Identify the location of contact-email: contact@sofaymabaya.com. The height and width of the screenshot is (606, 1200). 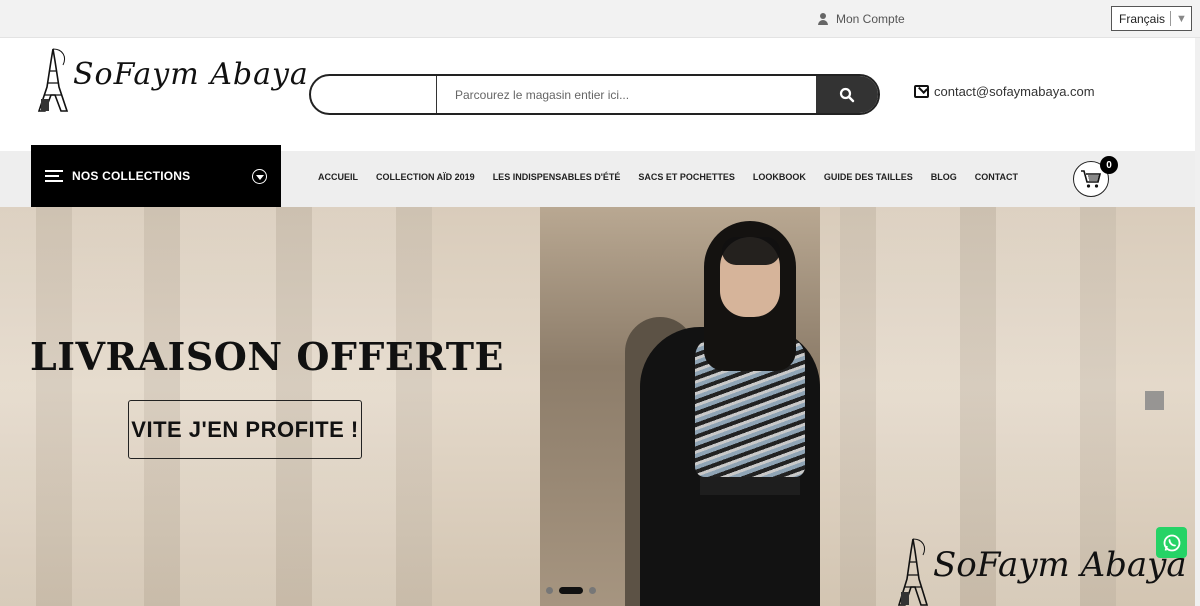
(1004, 91).